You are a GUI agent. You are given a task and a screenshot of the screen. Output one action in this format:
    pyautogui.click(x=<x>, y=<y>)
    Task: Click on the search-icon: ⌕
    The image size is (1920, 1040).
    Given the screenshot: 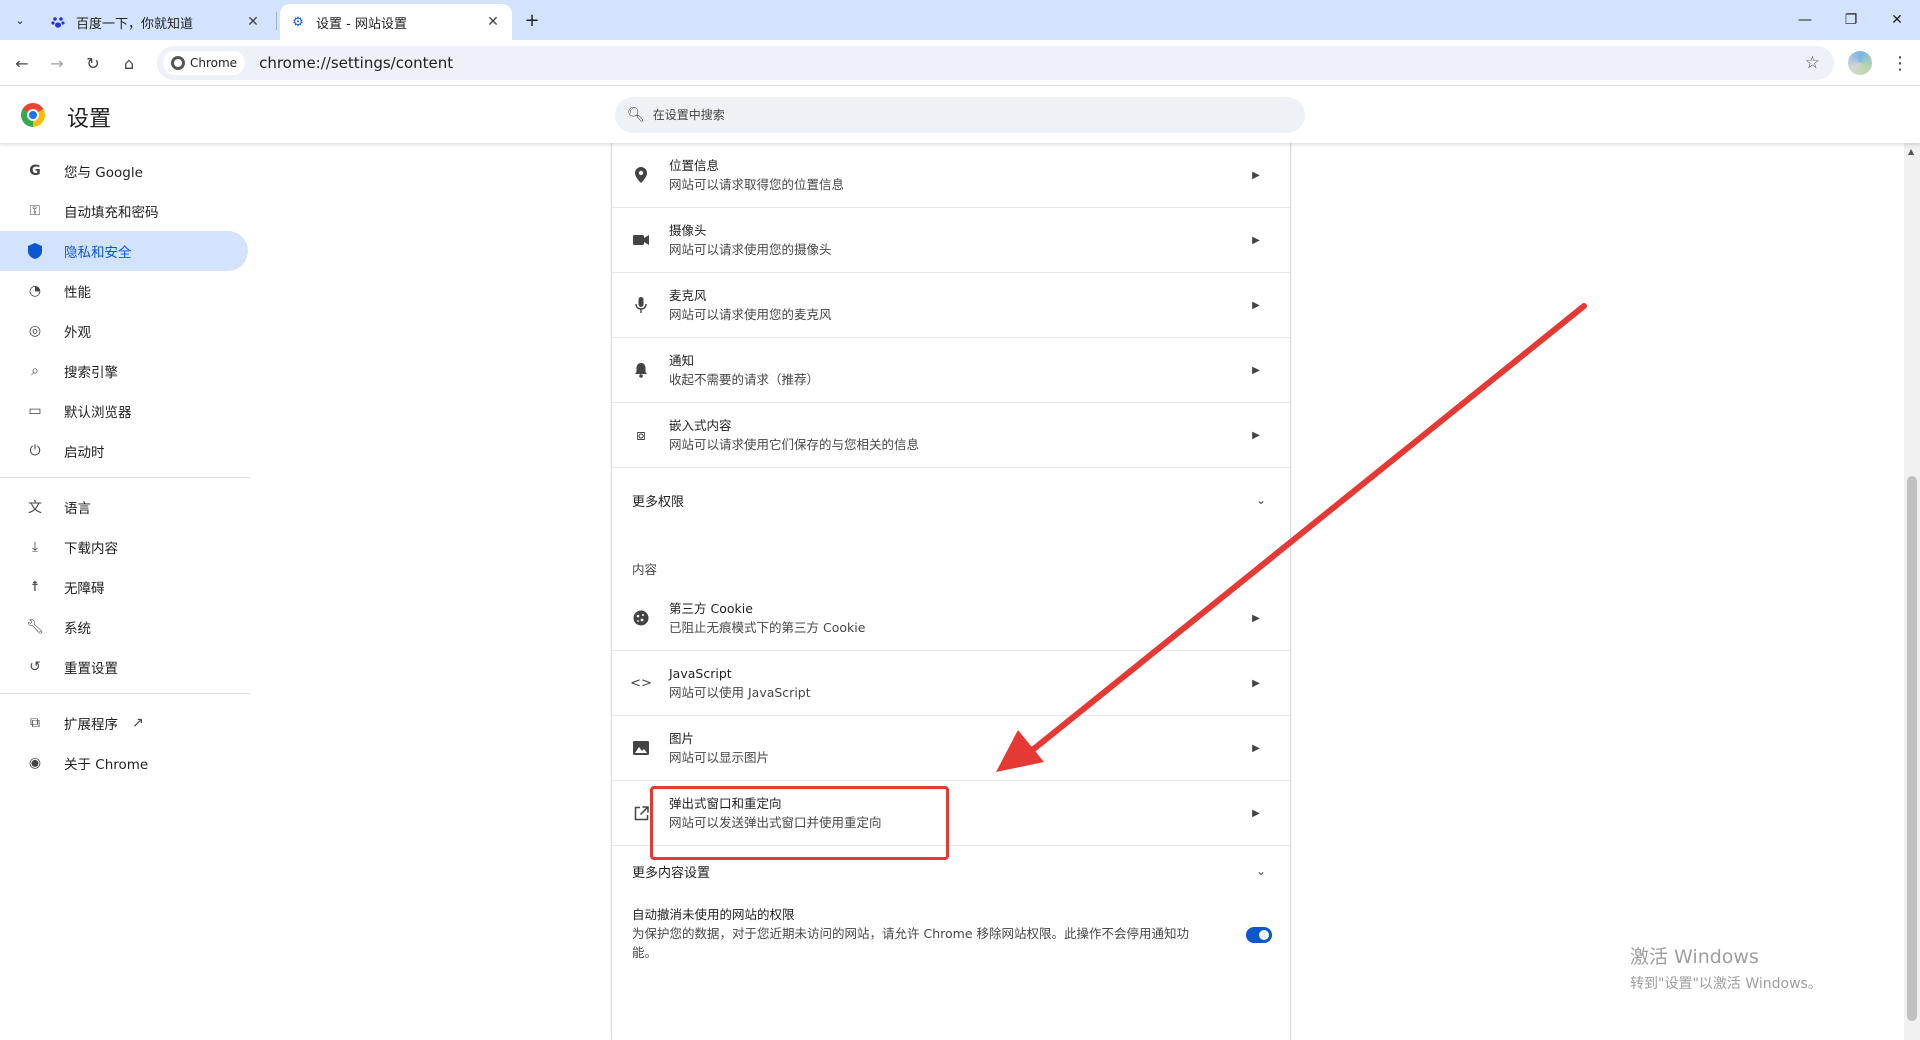 What is the action you would take?
    pyautogui.click(x=35, y=371)
    